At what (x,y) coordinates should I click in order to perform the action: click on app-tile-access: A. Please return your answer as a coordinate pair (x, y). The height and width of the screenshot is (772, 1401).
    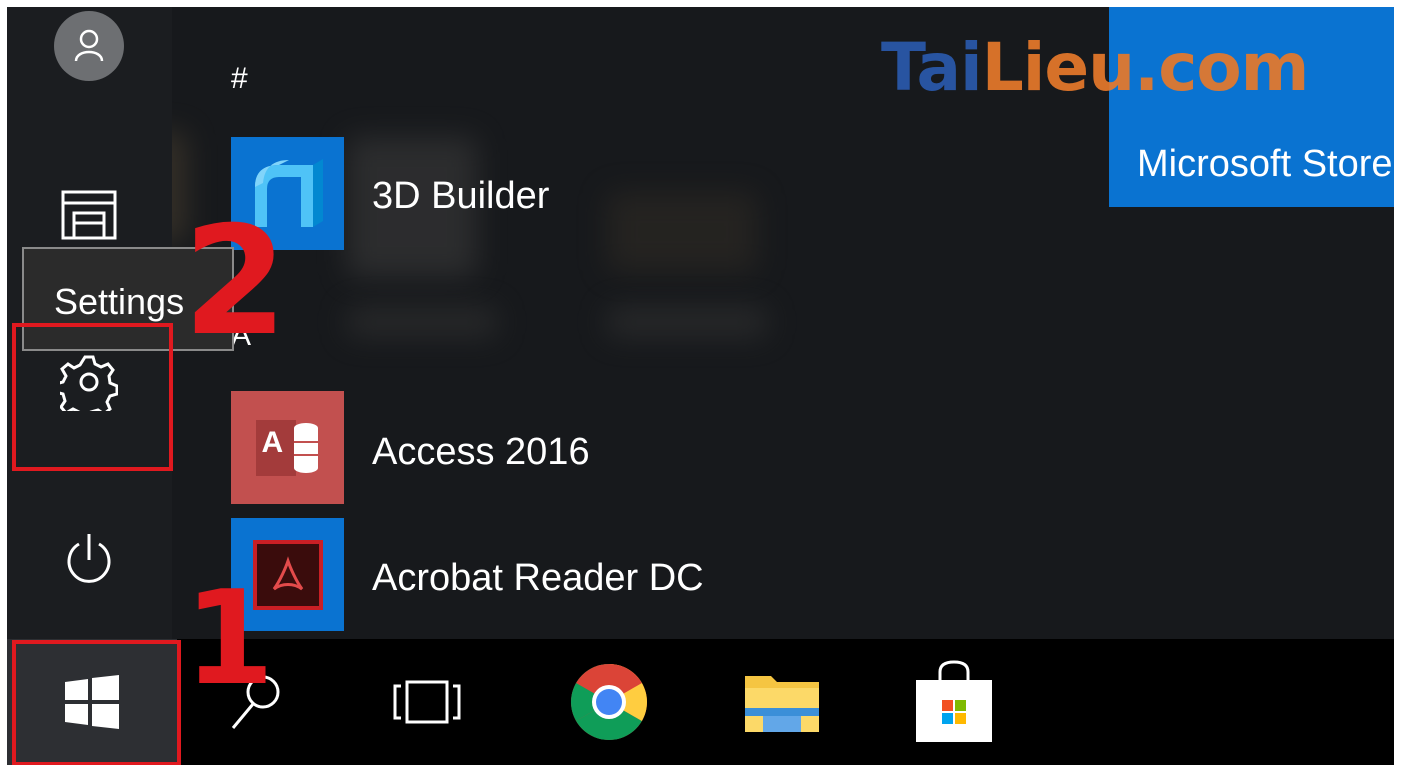
    Looking at the image, I should click on (287, 447).